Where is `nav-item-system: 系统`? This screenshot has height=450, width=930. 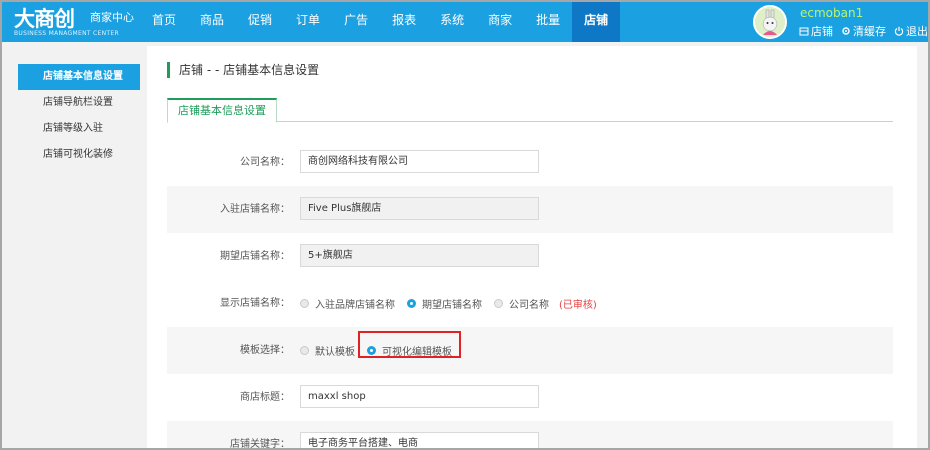
nav-item-system: 系统 is located at coordinates (452, 22).